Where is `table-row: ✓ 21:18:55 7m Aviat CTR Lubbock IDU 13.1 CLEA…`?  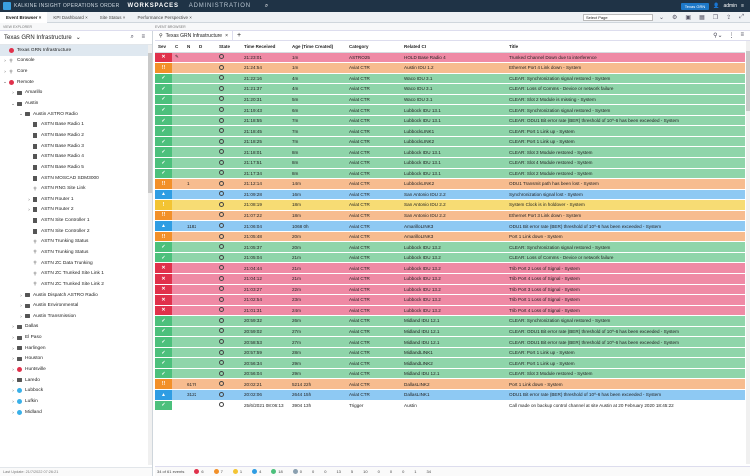
table-row: ✓ 21:18:55 7m Aviat CTR Lubbock IDU 13.1 CLEA… is located at coordinates (450, 121).